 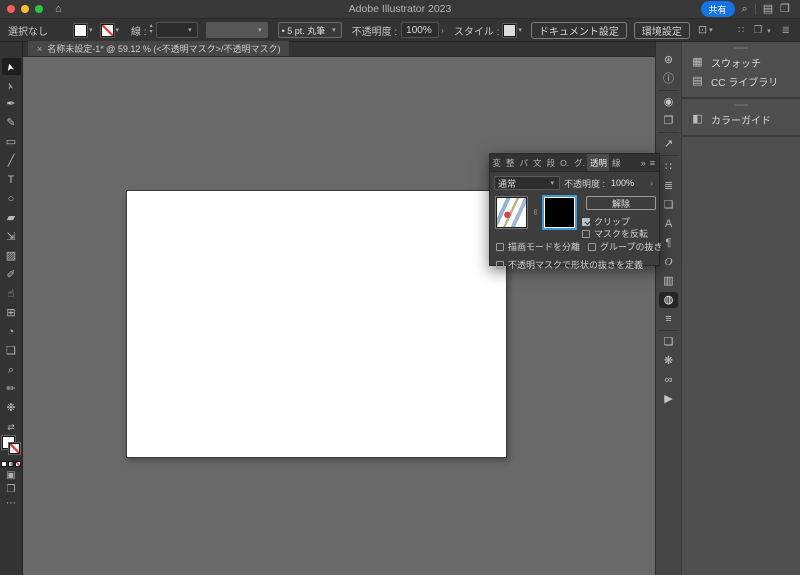 I want to click on search-icon: ⌕, so click(x=745, y=9).